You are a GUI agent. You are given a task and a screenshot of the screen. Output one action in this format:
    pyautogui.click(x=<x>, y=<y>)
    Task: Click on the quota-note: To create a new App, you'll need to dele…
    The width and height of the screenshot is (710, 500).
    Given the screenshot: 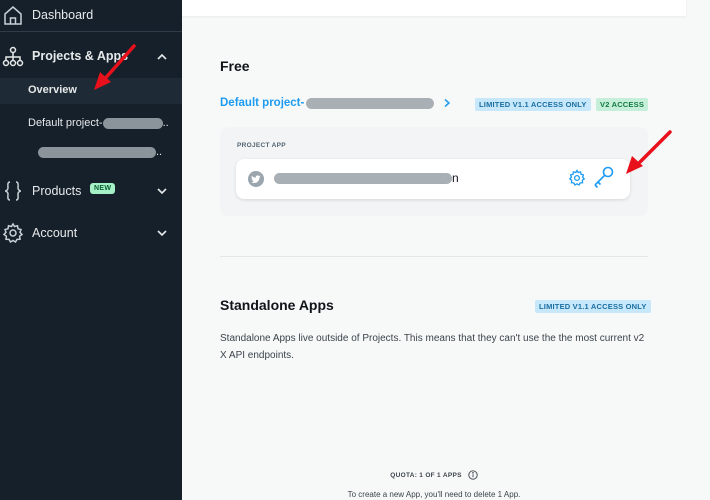 What is the action you would take?
    pyautogui.click(x=434, y=494)
    